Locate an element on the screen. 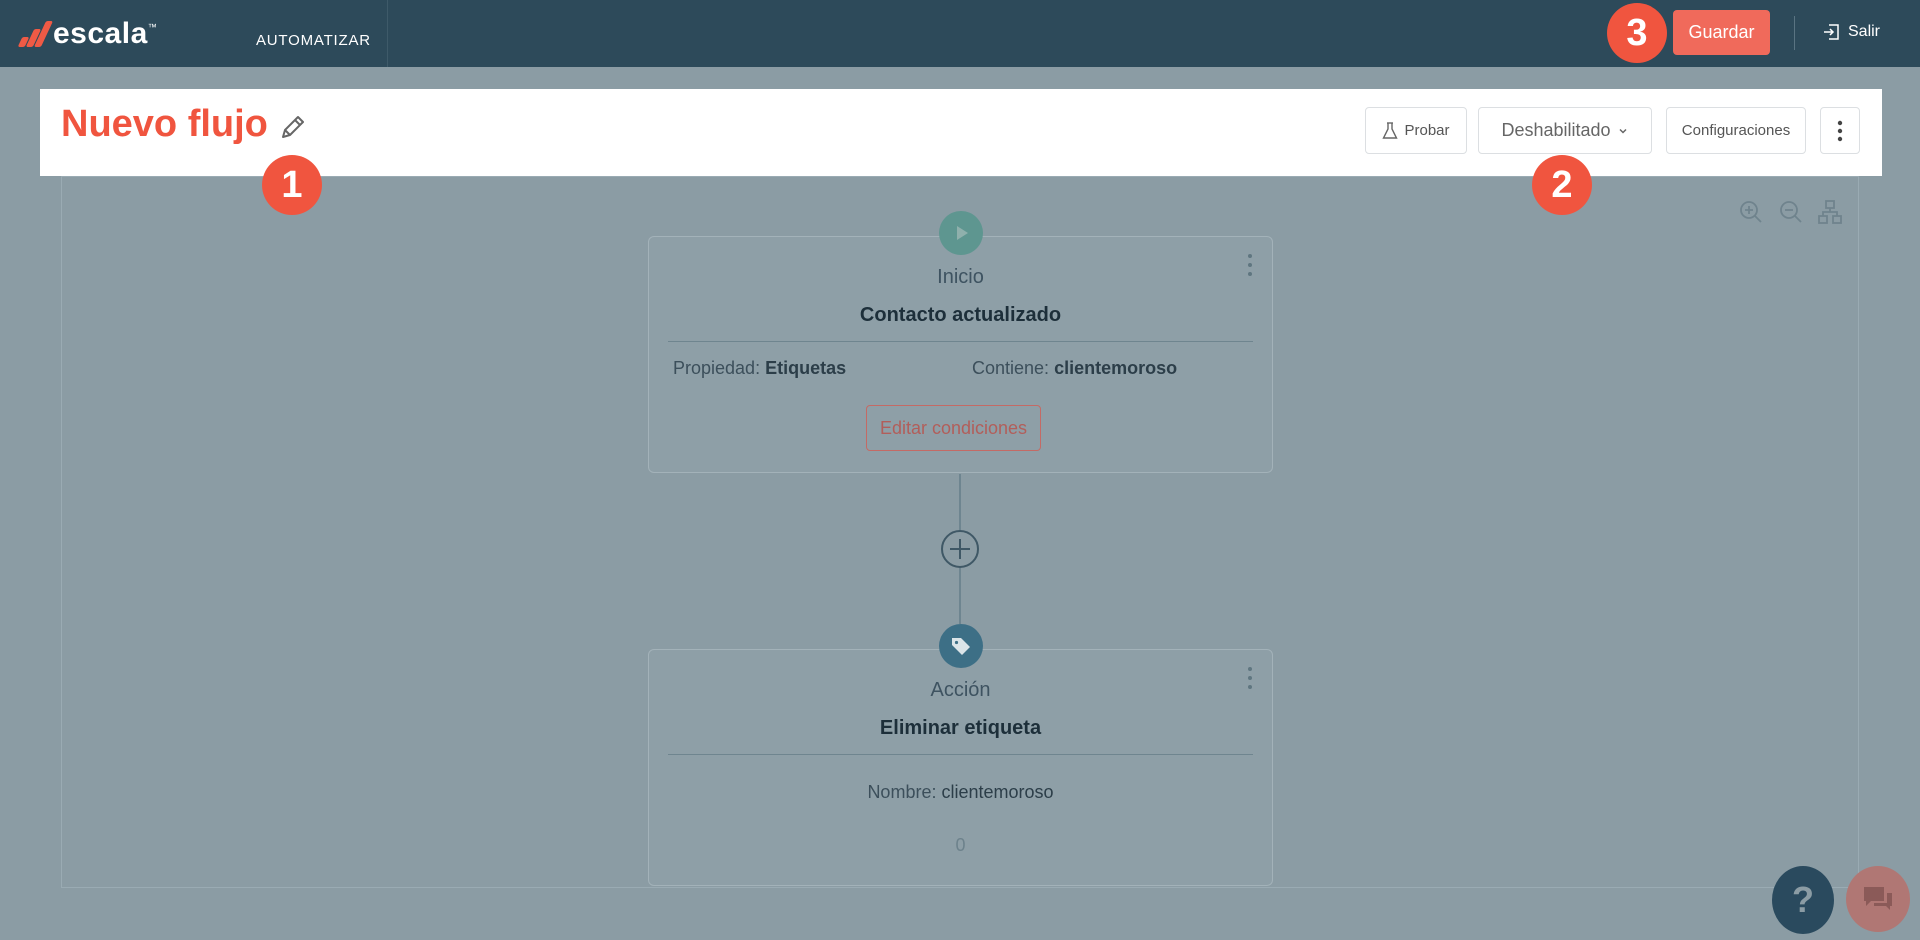 Image resolution: width=1920 pixels, height=940 pixels. action-node-icon is located at coordinates (961, 646).